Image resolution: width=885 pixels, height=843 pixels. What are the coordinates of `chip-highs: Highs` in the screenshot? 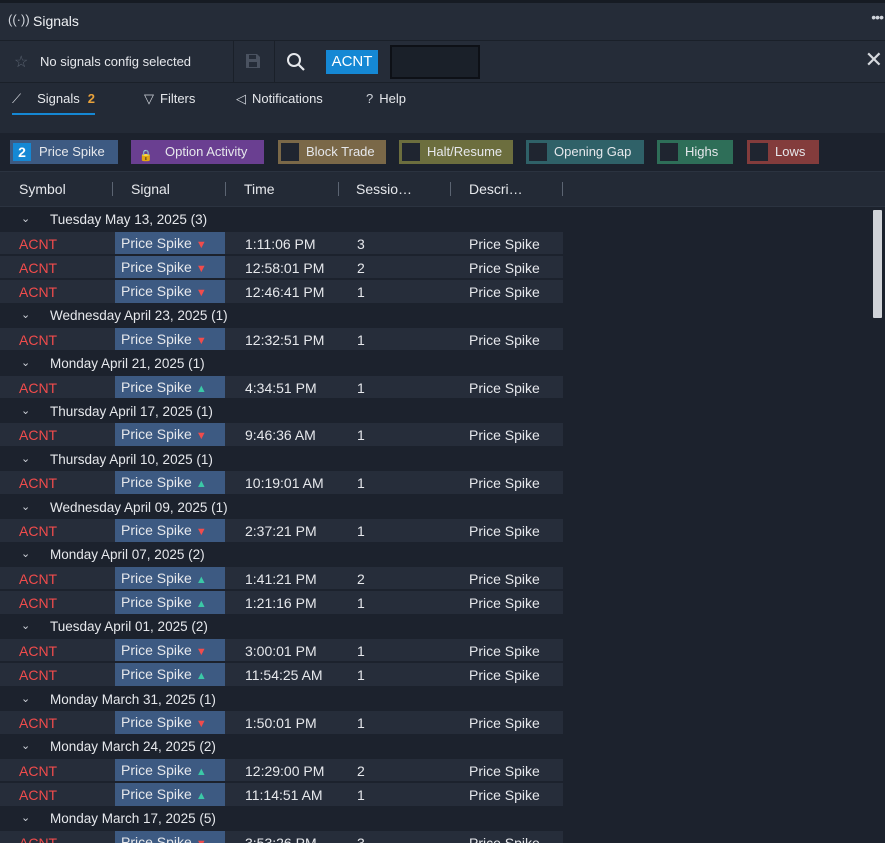 It's located at (695, 152).